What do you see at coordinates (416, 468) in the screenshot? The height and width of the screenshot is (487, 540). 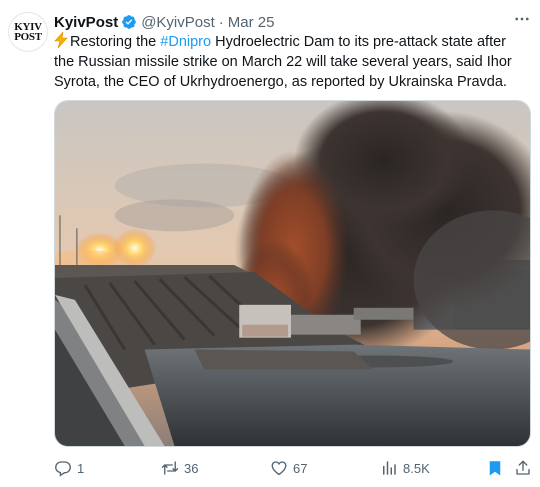 I see `views-count: 8.5K` at bounding box center [416, 468].